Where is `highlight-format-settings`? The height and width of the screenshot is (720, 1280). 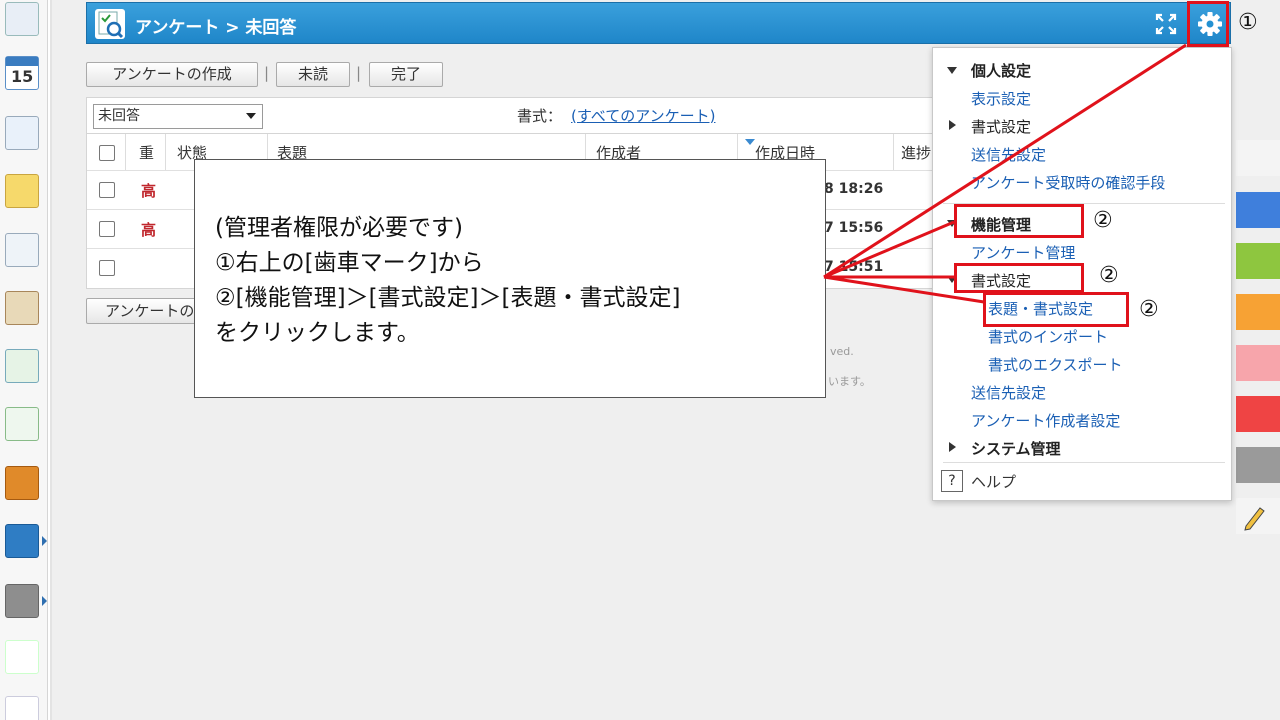
highlight-format-settings is located at coordinates (1019, 278).